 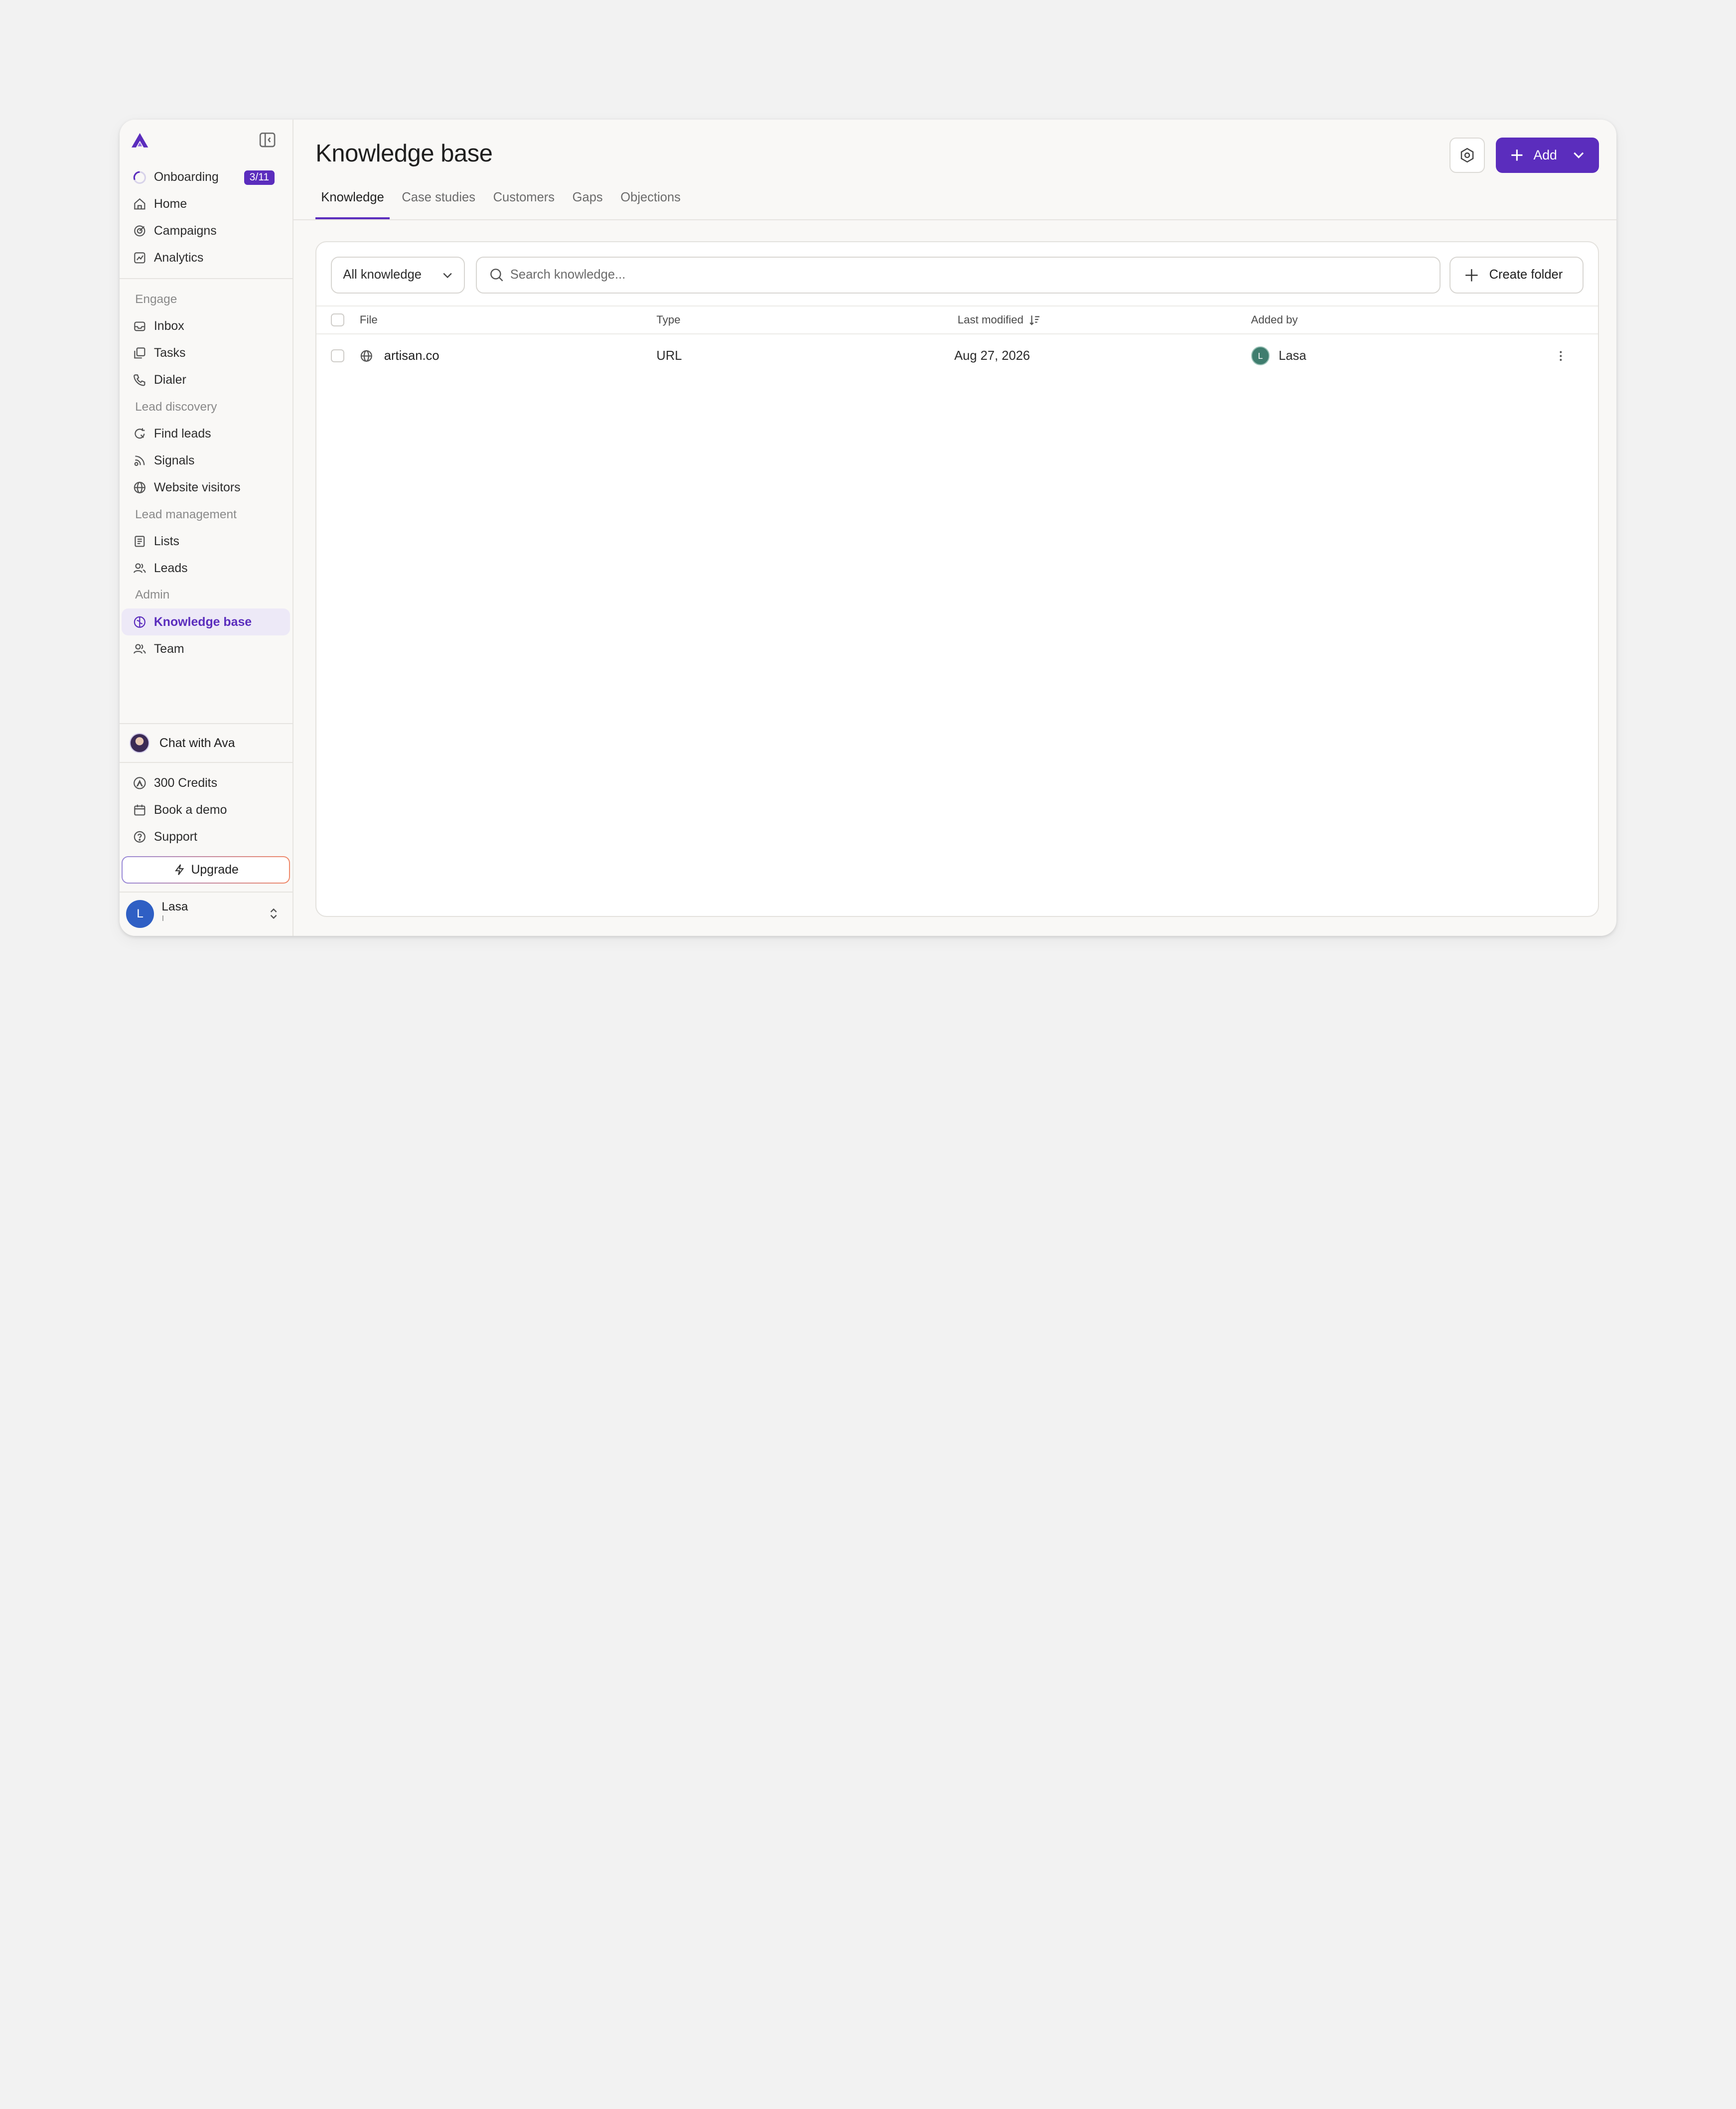 What do you see at coordinates (215, 870) in the screenshot?
I see `upgrade-label: Upgrade` at bounding box center [215, 870].